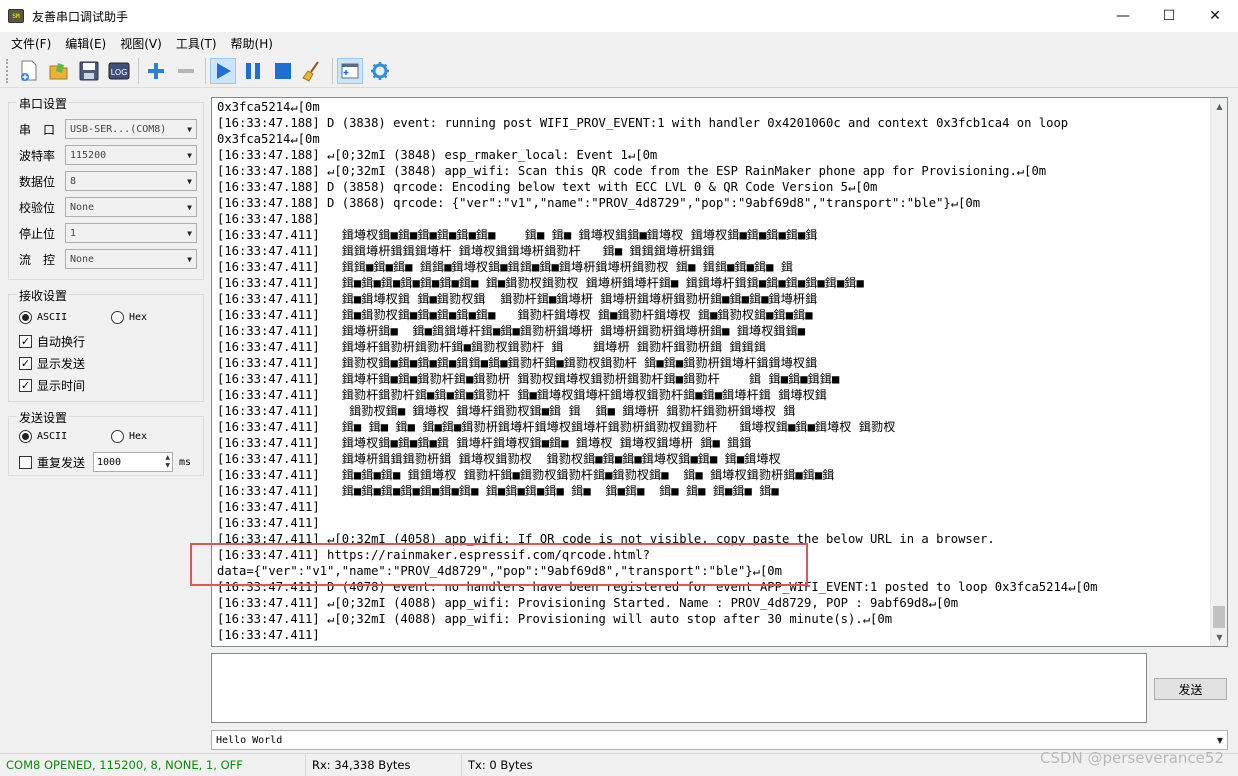  What do you see at coordinates (196, 43) in the screenshot?
I see `menu-tools: 工具(T)` at bounding box center [196, 43].